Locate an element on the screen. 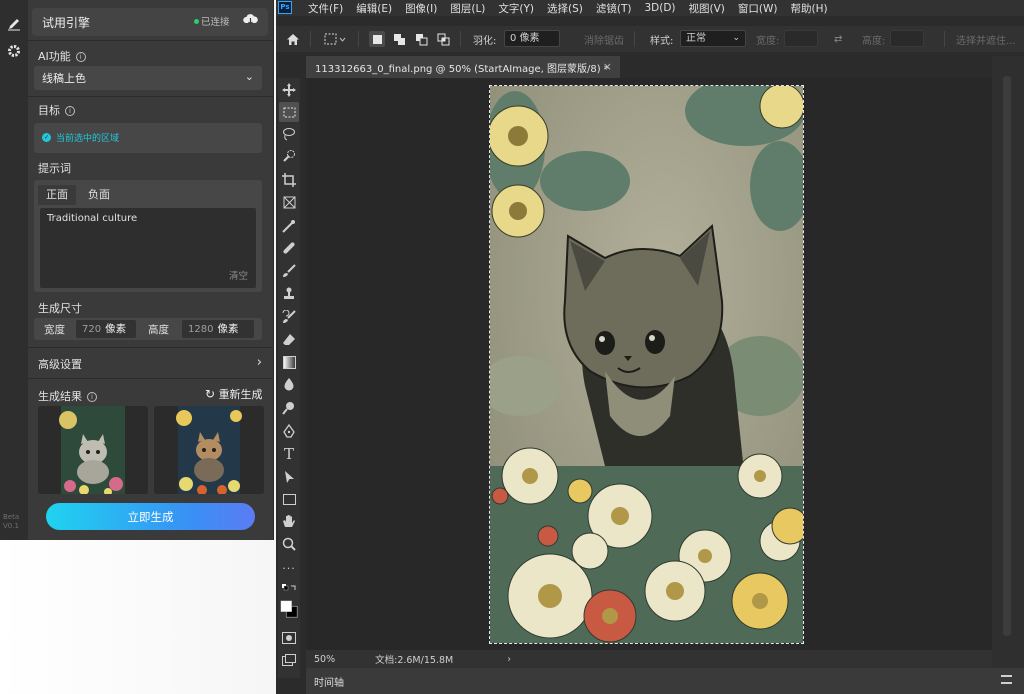  gradient-tool-icon is located at coordinates (289, 362).